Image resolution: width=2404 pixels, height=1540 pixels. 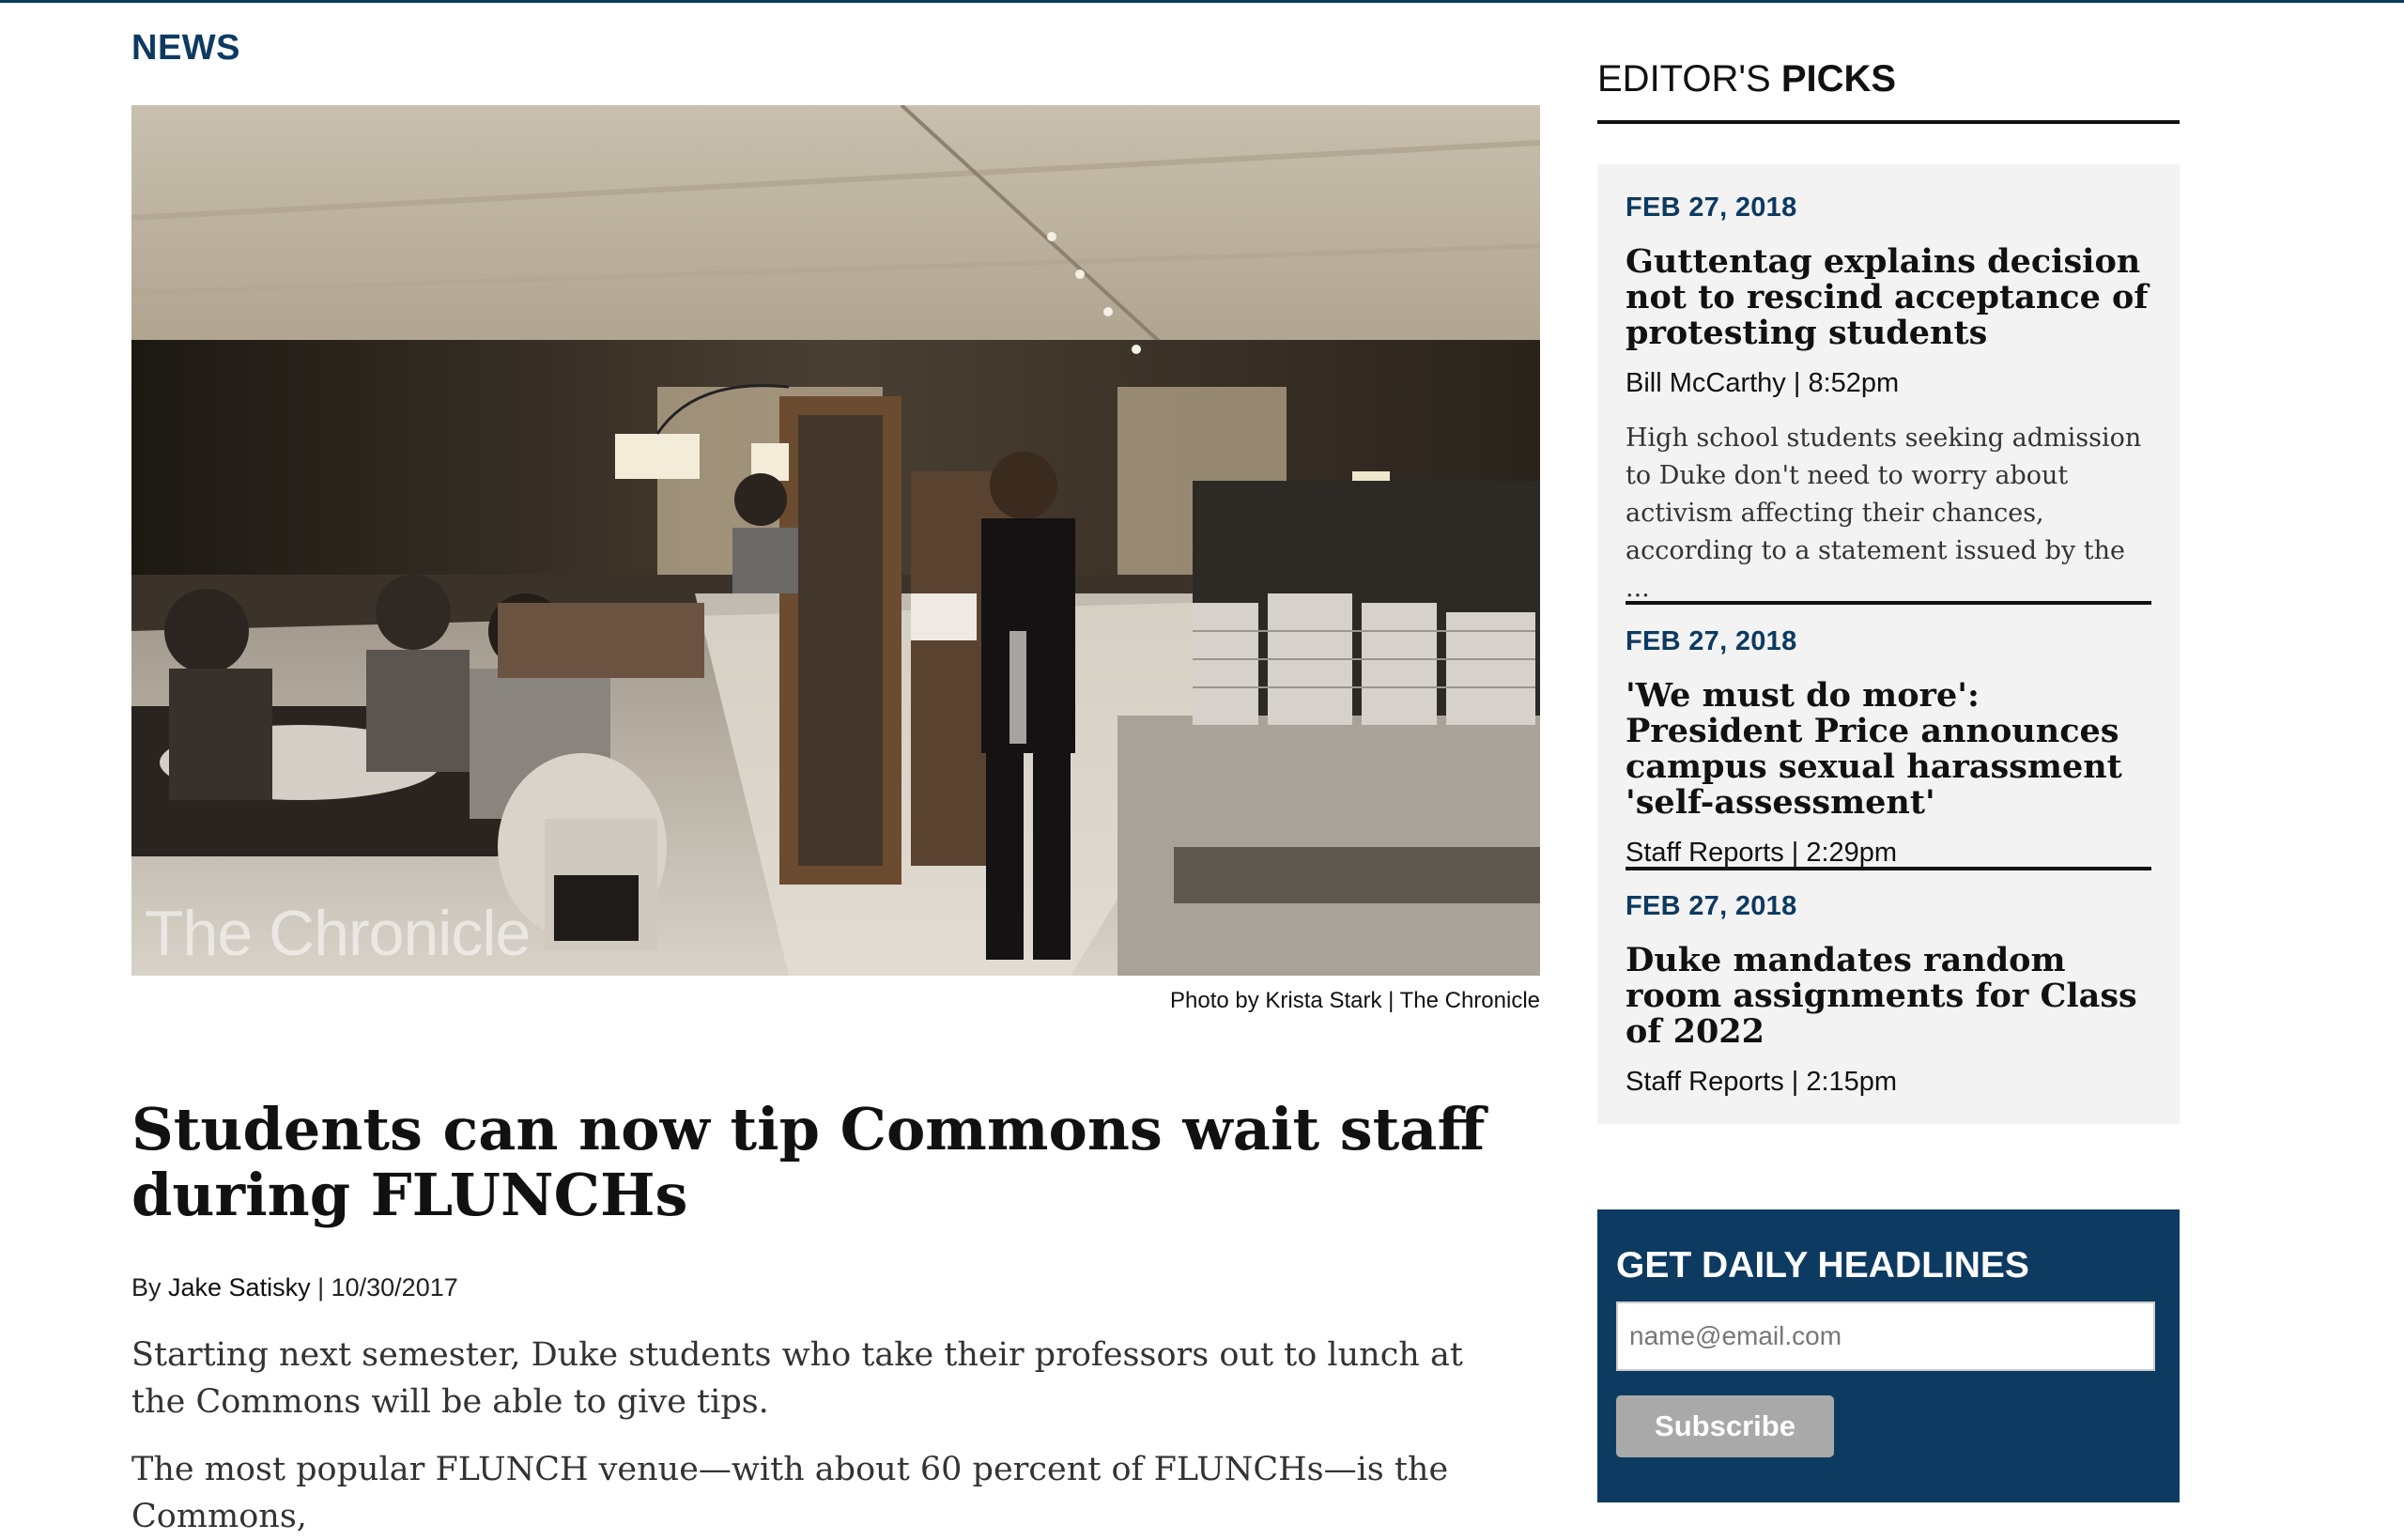 What do you see at coordinates (1763, 383) in the screenshot?
I see `pick-byline: Bill McCarthy | 8:52pm` at bounding box center [1763, 383].